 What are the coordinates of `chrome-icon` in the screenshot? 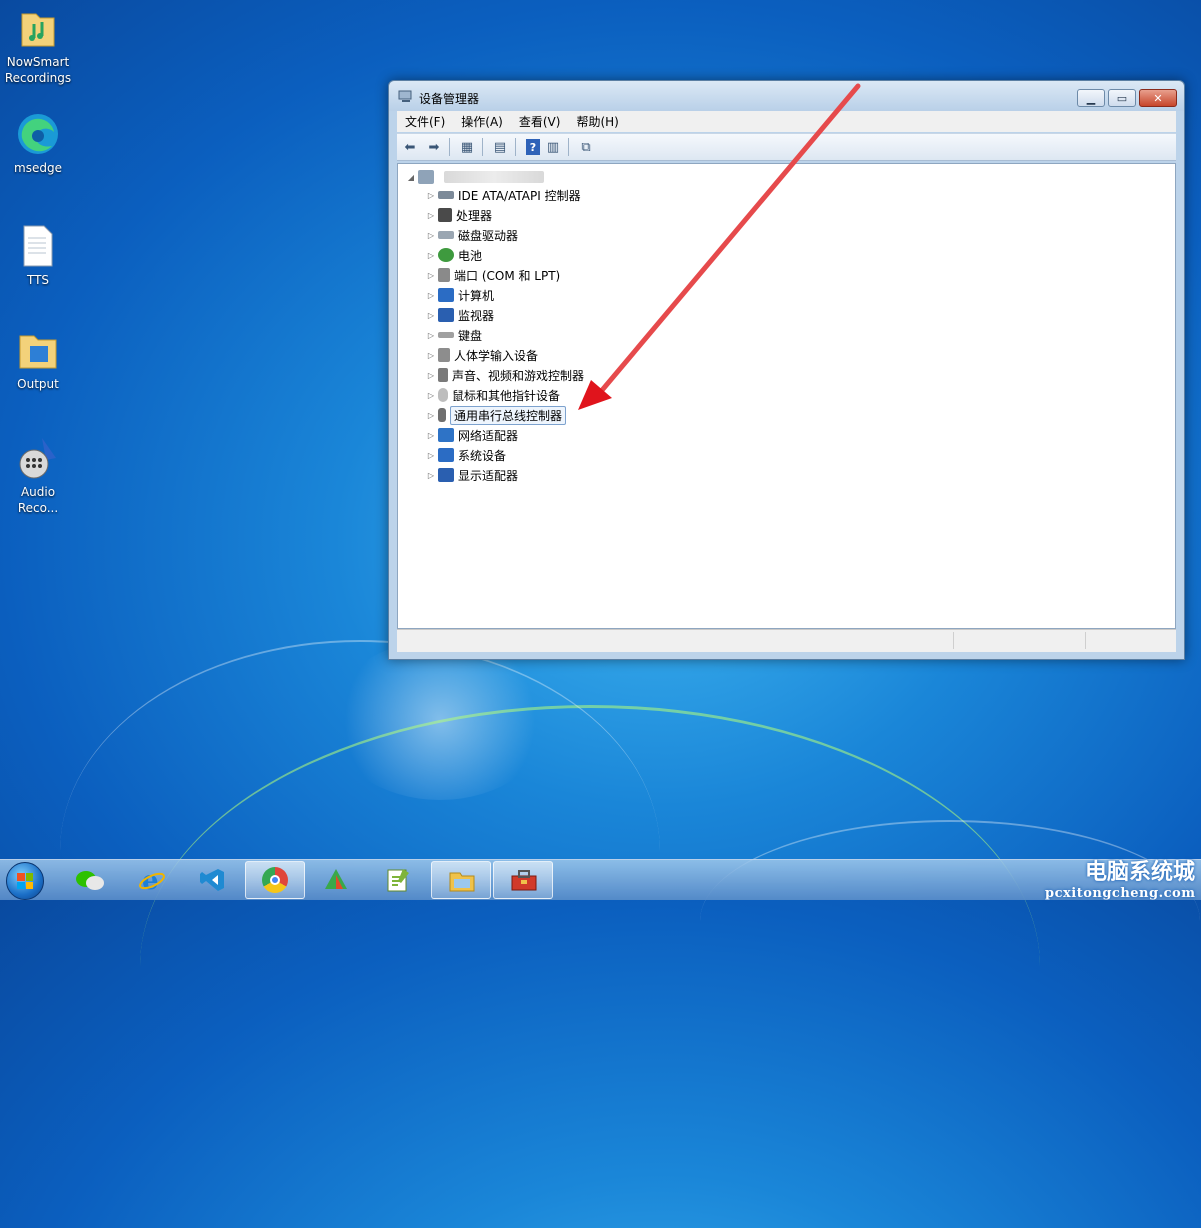 It's located at (275, 880).